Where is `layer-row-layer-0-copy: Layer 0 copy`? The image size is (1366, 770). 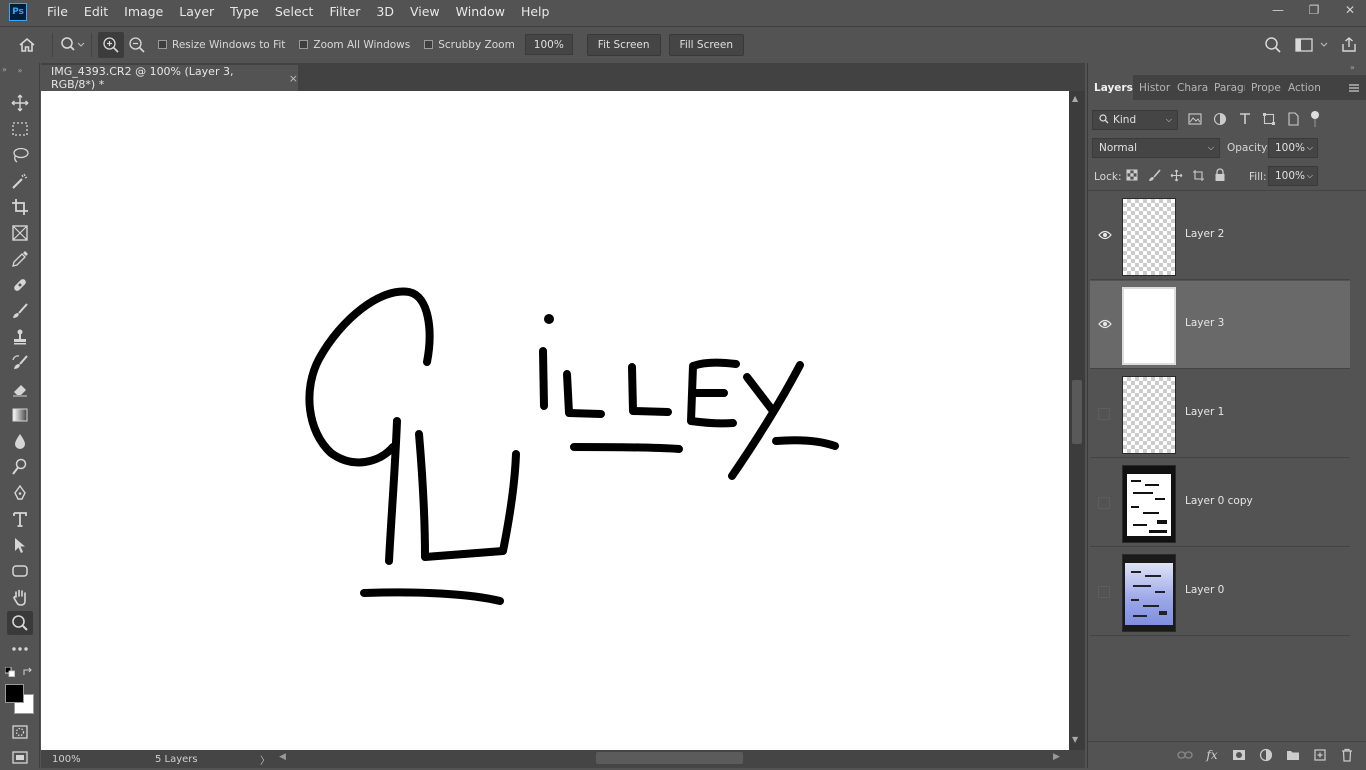
layer-row-layer-0-copy: Layer 0 copy is located at coordinates (1220, 503).